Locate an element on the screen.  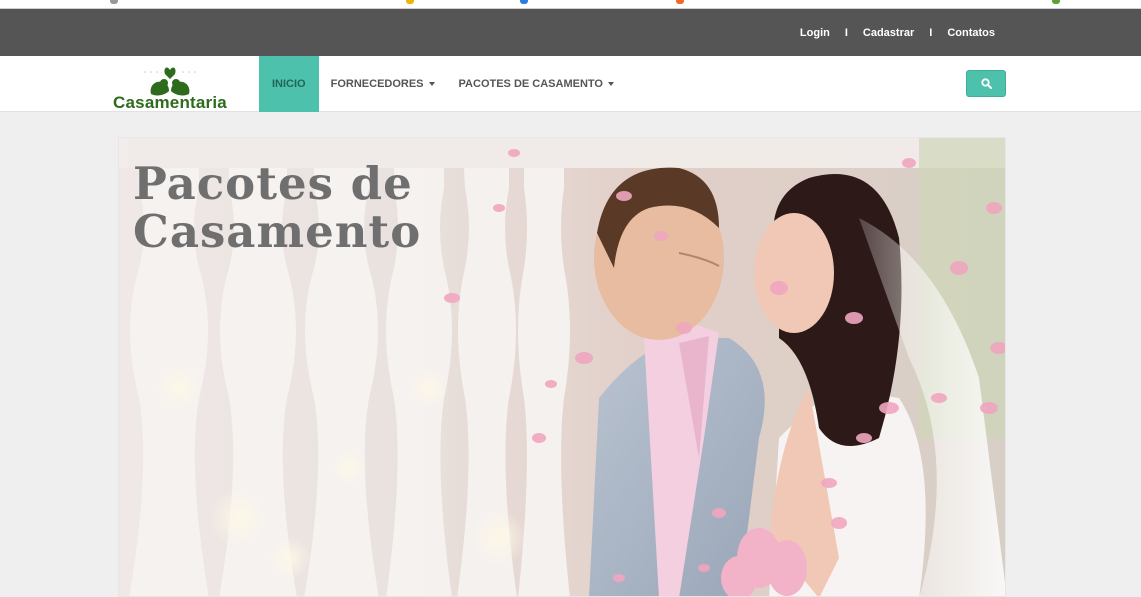
nav-item-label: INICIO is located at coordinates (289, 84).